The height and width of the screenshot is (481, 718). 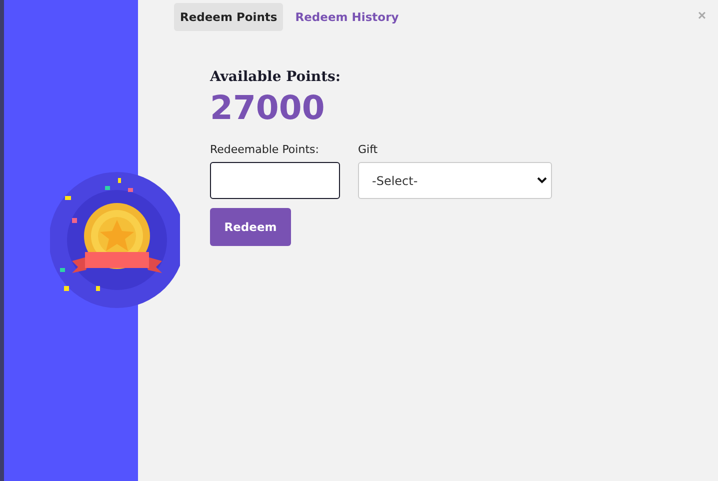 What do you see at coordinates (229, 17) in the screenshot?
I see `tab: Redeem Points` at bounding box center [229, 17].